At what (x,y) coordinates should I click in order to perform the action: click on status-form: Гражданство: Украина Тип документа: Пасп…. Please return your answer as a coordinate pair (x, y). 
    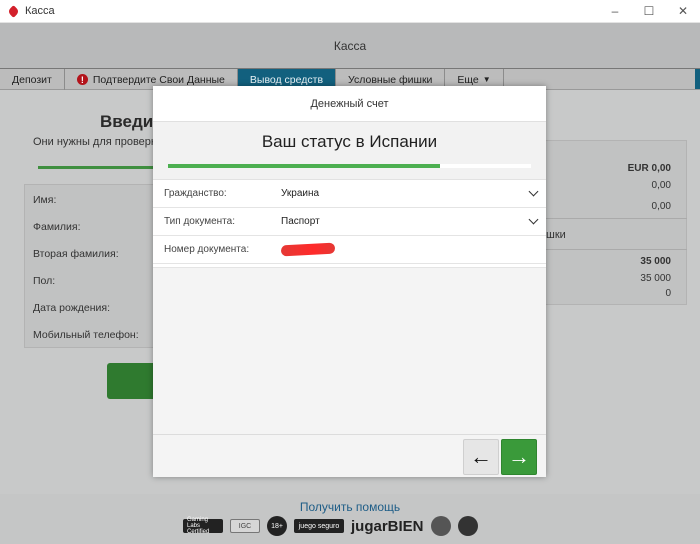
    Looking at the image, I should click on (349, 222).